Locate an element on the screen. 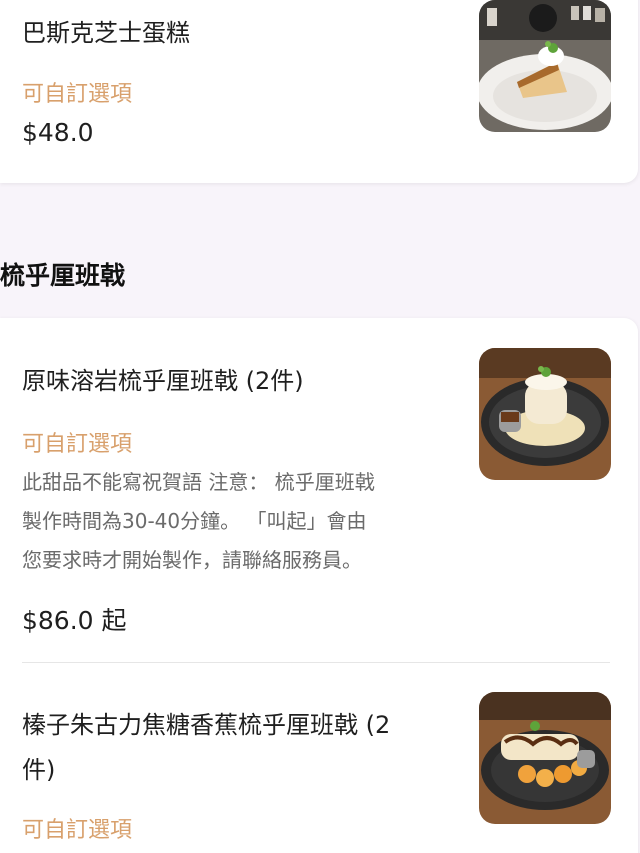  item-description-line: 您要求時才開始製作，請聯絡服務員。 is located at coordinates (192, 560).